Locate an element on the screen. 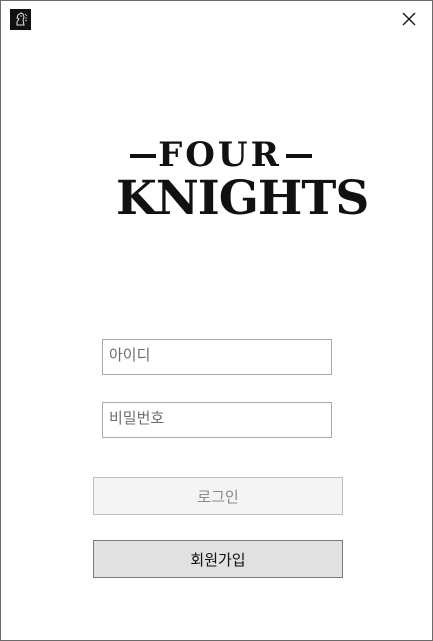 Image resolution: width=433 pixels, height=641 pixels. knight-icon is located at coordinates (20, 19).